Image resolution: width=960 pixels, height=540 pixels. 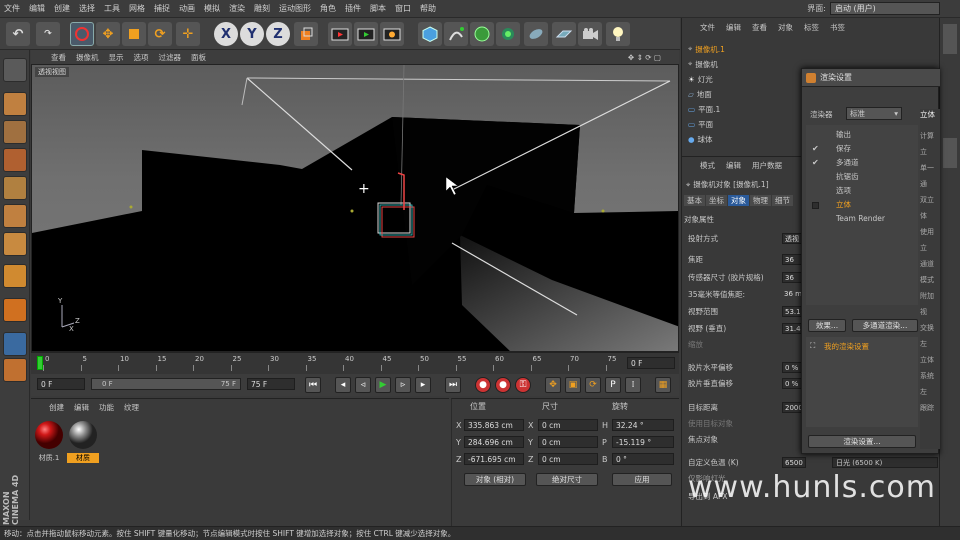 I want to click on position-x-field: 335.863 cm, so click(x=494, y=425).